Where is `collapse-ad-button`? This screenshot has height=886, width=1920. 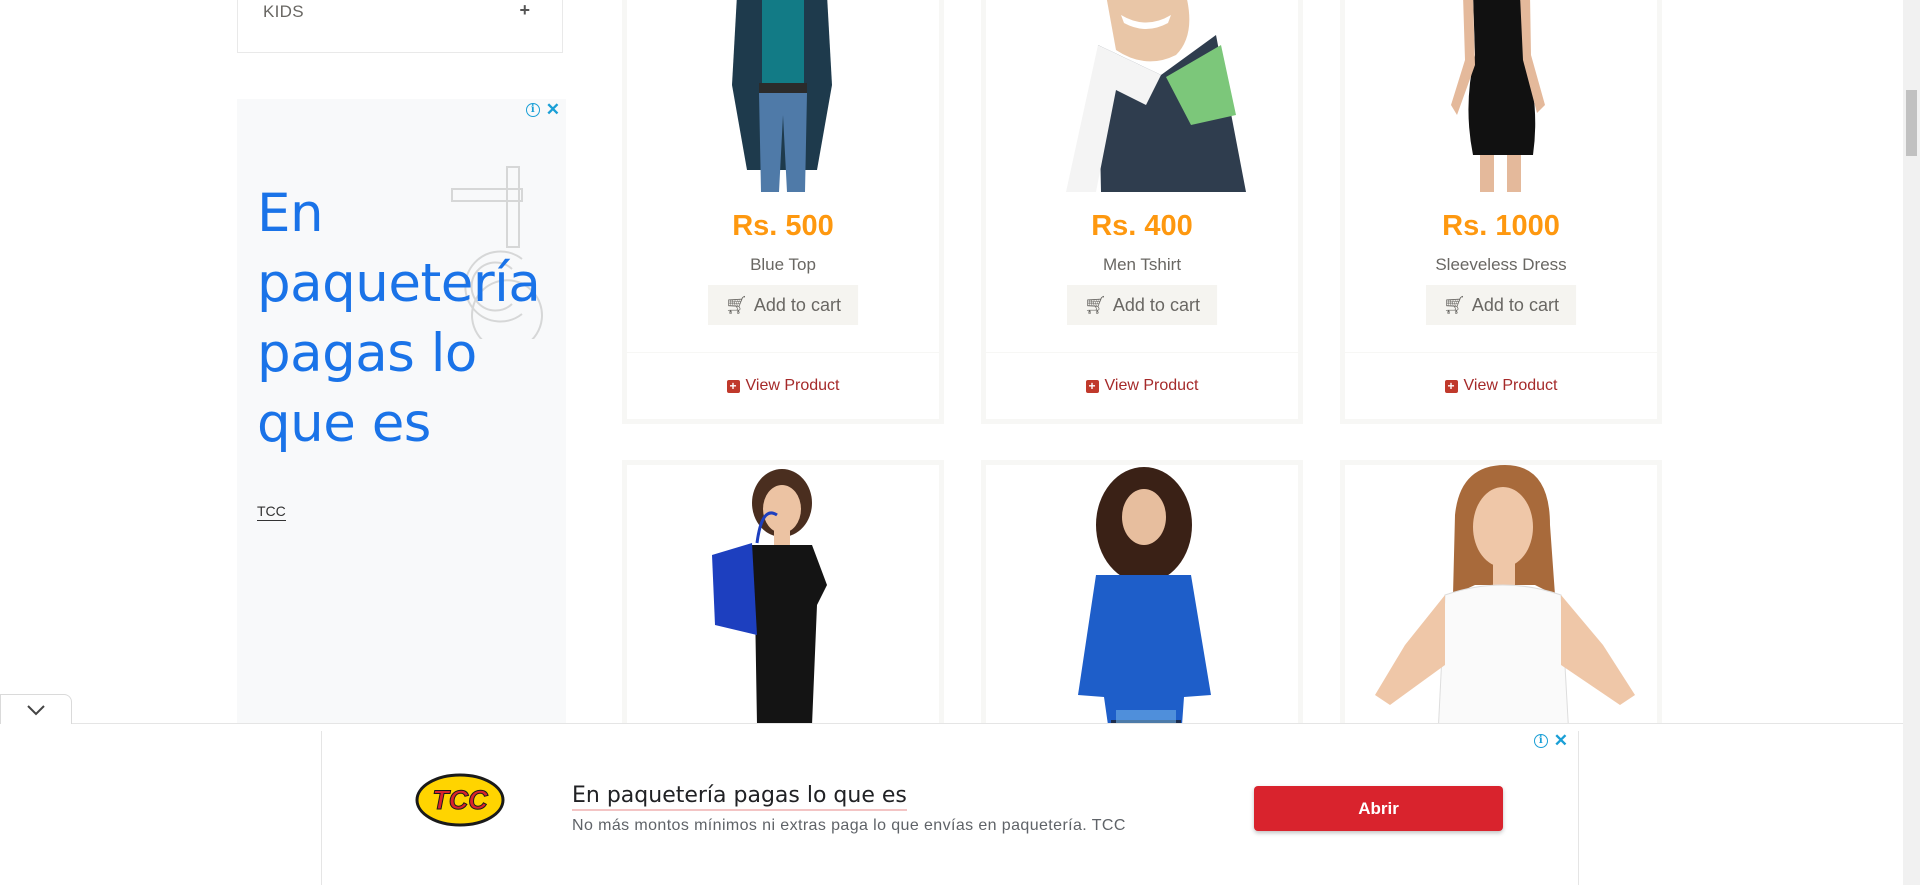 collapse-ad-button is located at coordinates (36, 709).